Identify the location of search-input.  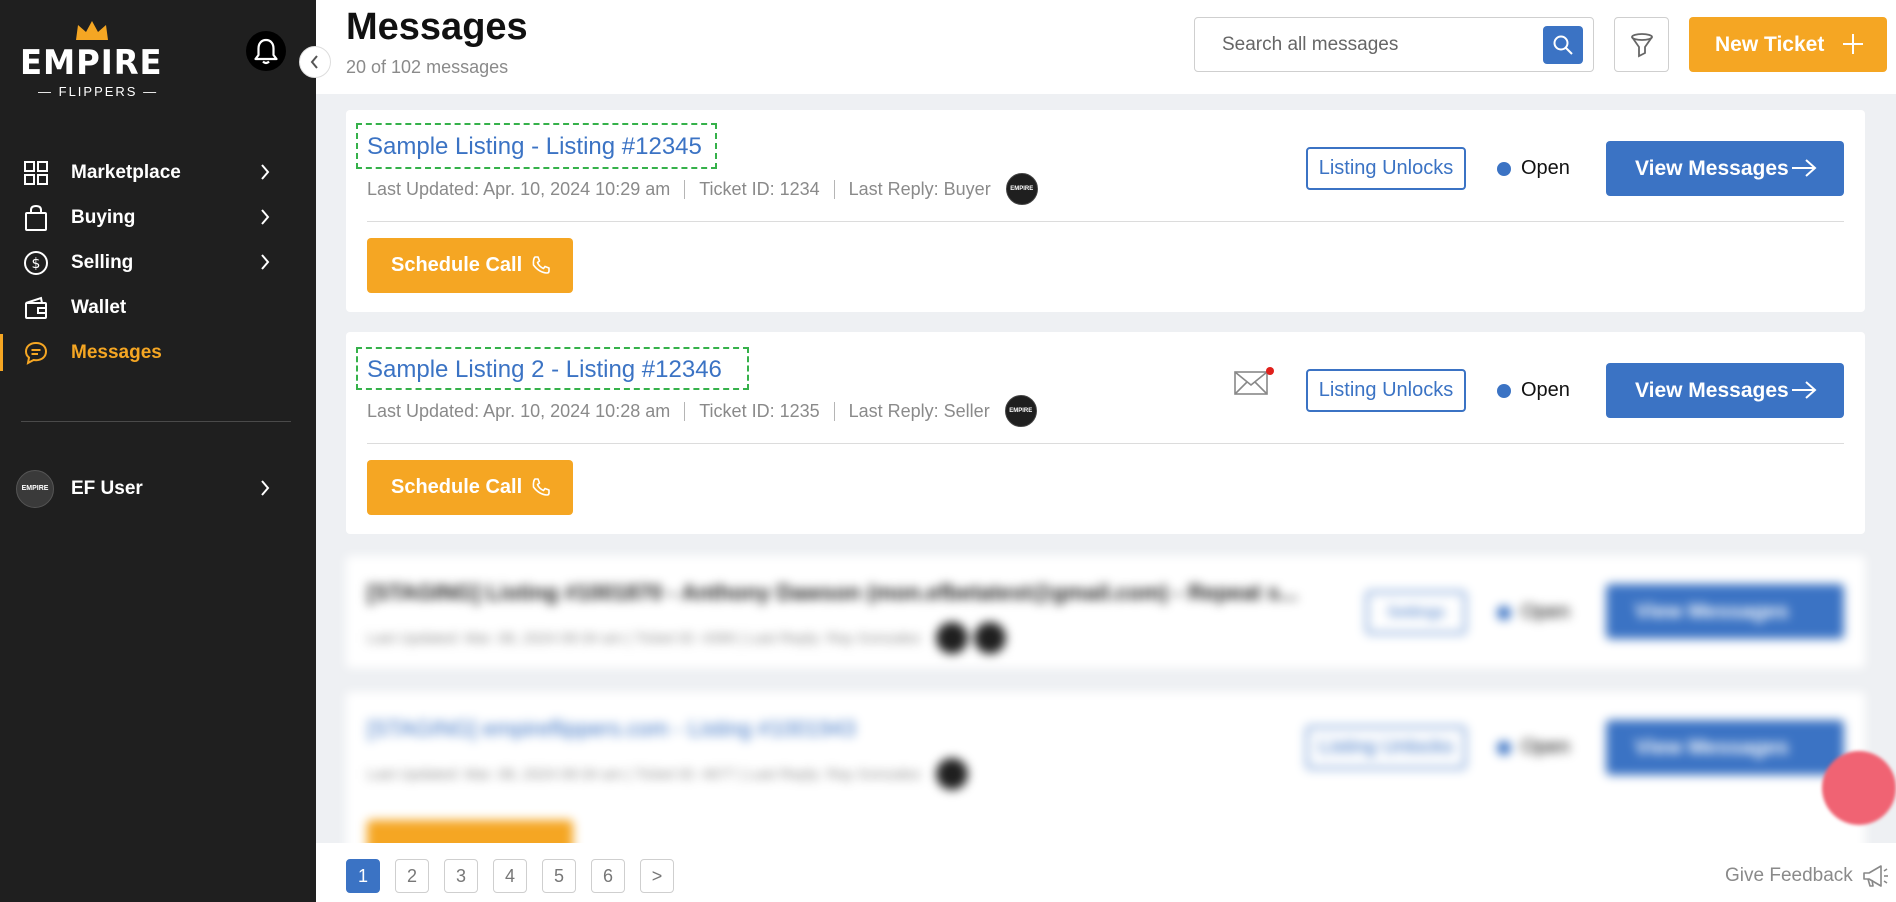
(1365, 44).